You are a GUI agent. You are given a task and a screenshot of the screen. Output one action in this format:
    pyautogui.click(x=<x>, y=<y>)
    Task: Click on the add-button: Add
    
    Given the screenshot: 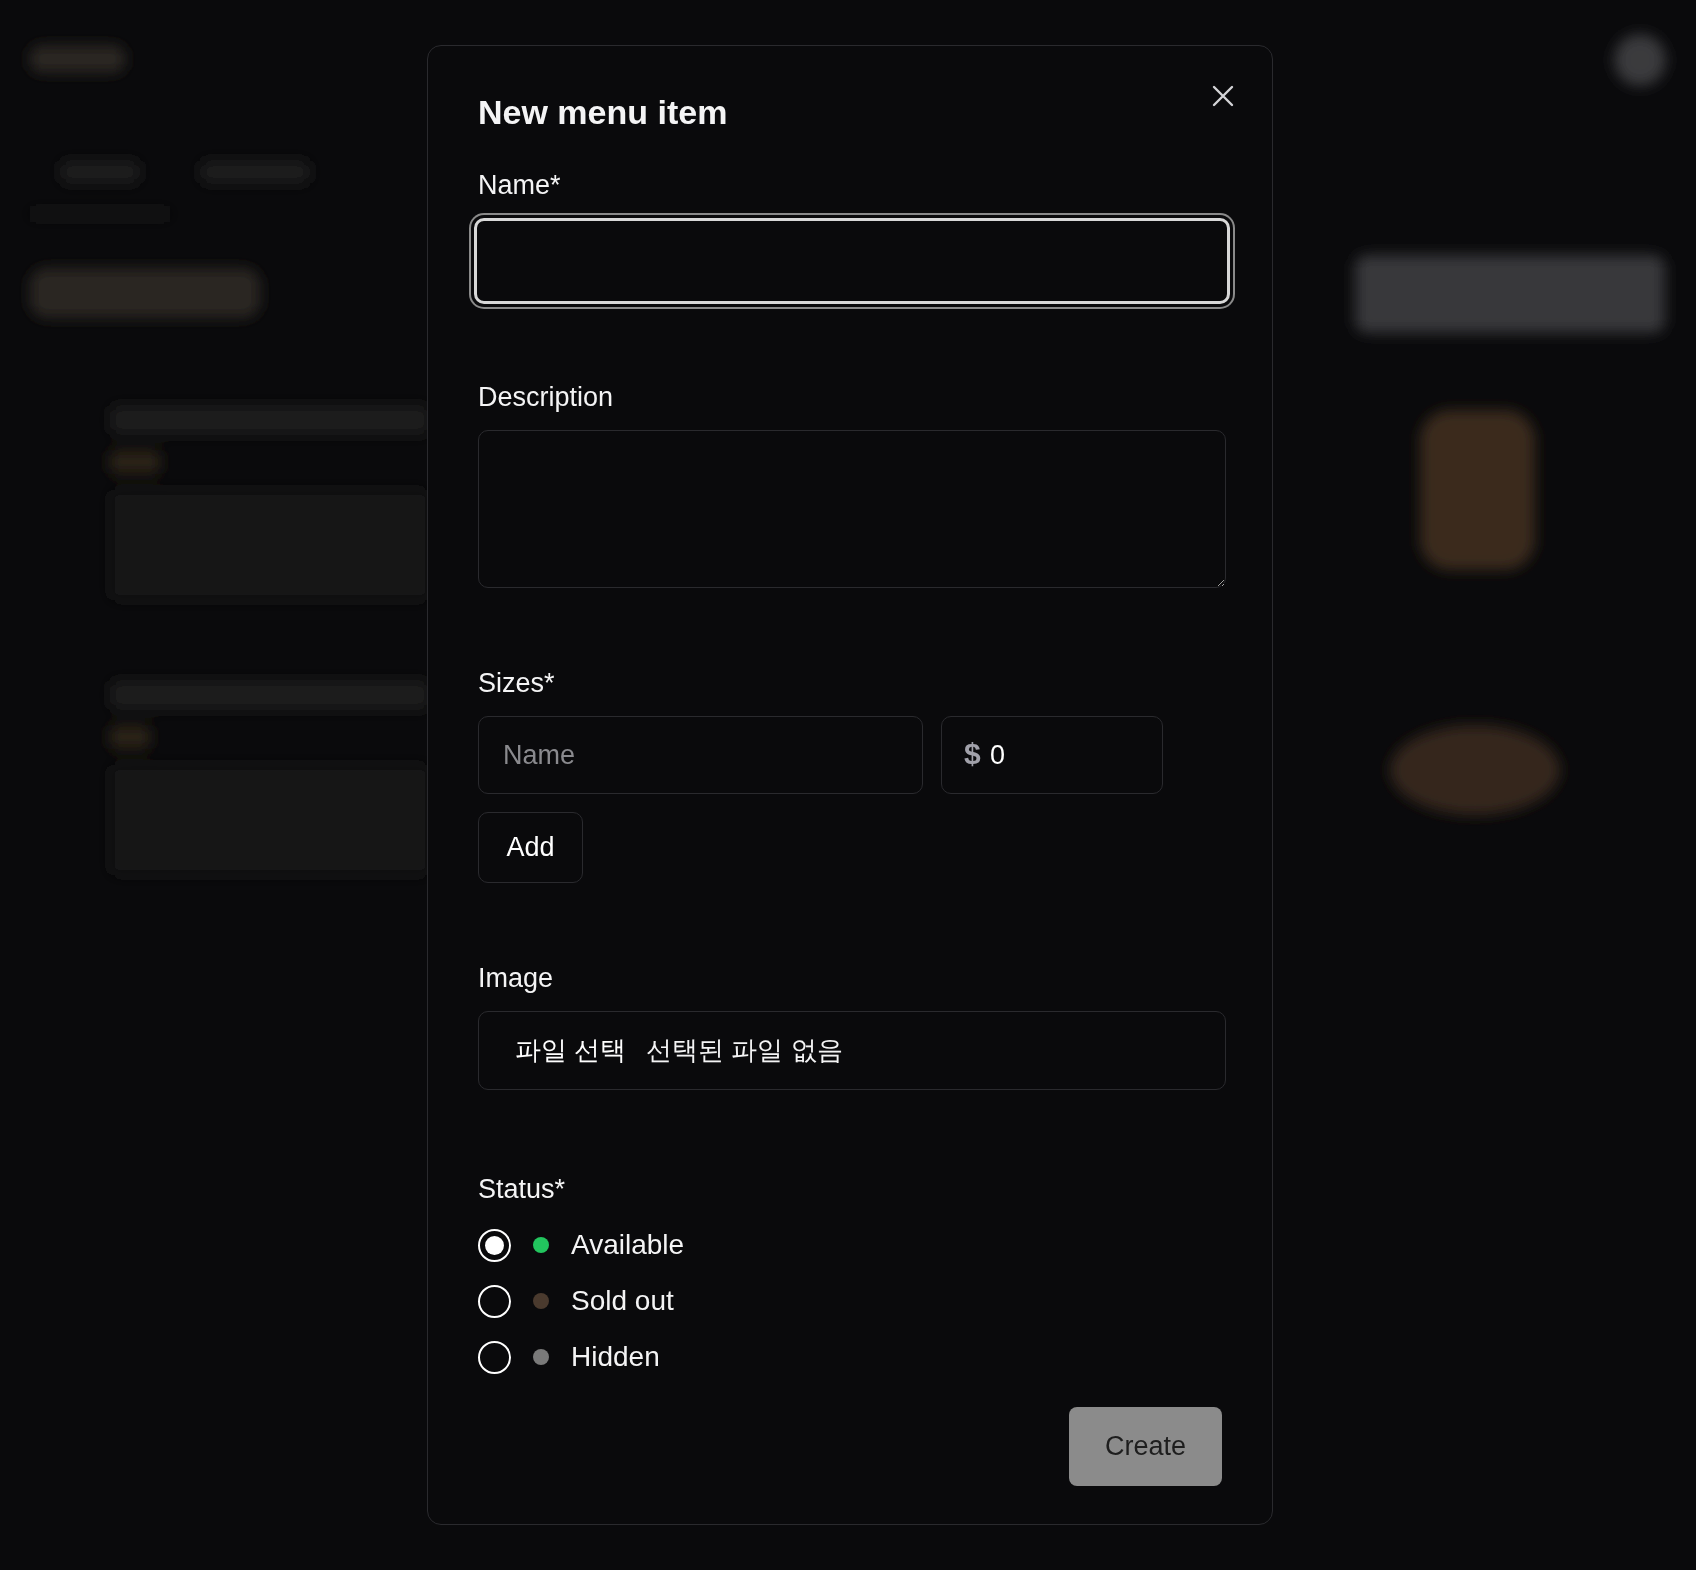 What is the action you would take?
    pyautogui.click(x=530, y=847)
    